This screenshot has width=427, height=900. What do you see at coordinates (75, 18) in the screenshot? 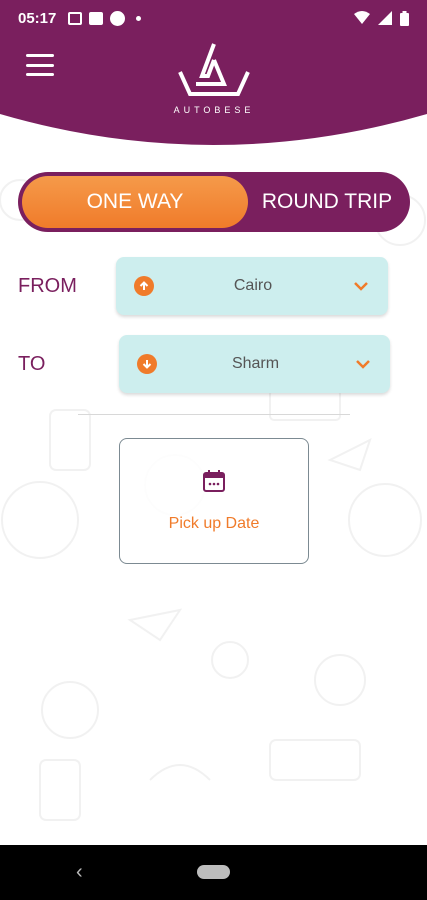
I see `message-icon` at bounding box center [75, 18].